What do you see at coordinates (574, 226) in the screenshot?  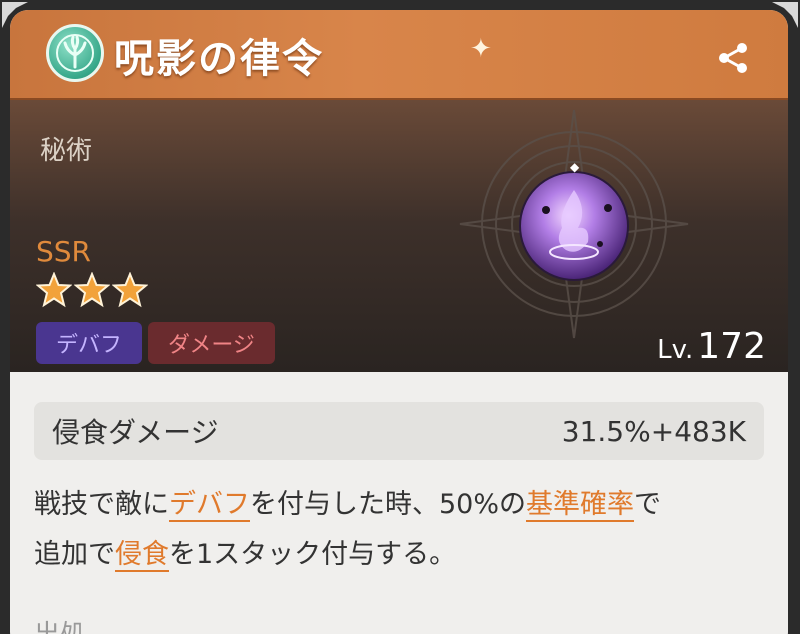 I see `purple-flame-orb-icon` at bounding box center [574, 226].